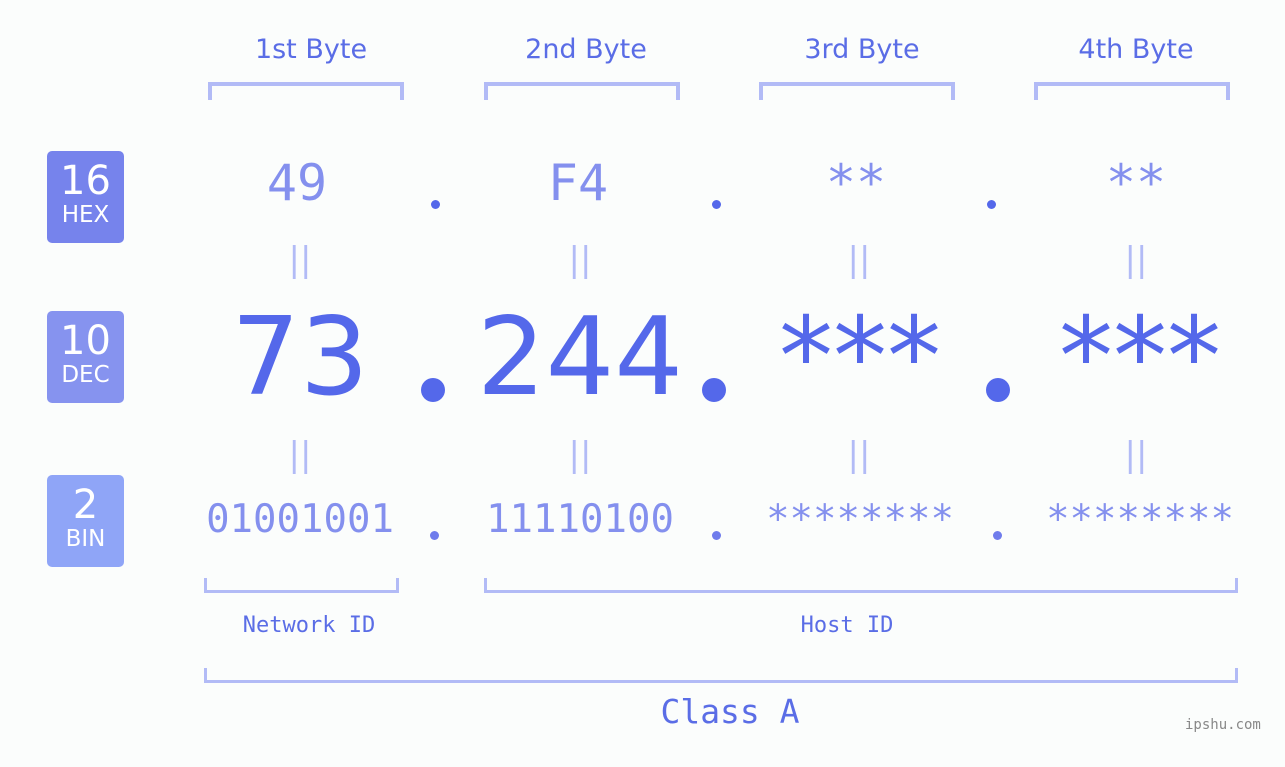  Describe the element at coordinates (862, 49) in the screenshot. I see `header-byte-3: 3rd Byte` at that location.